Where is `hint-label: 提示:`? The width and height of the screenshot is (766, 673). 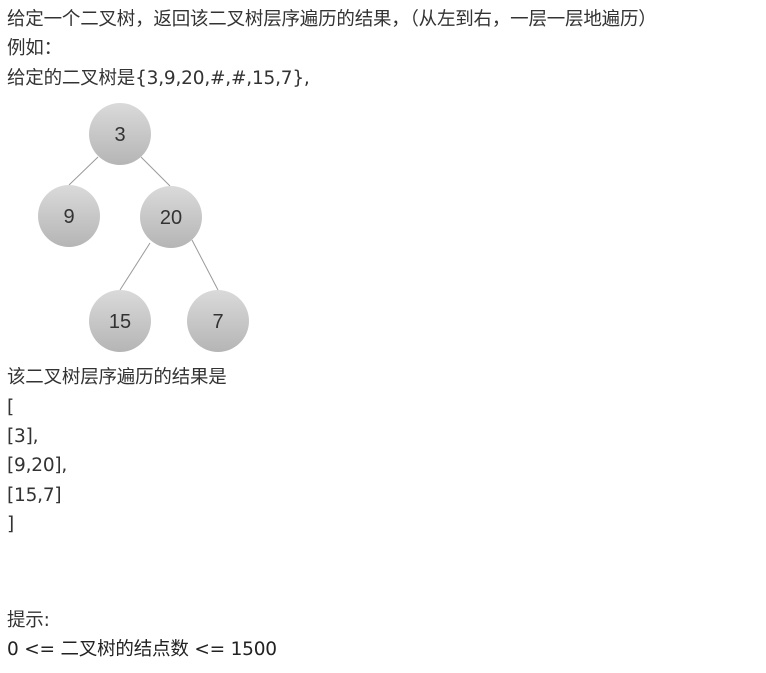
hint-label: 提示: is located at coordinates (28, 620).